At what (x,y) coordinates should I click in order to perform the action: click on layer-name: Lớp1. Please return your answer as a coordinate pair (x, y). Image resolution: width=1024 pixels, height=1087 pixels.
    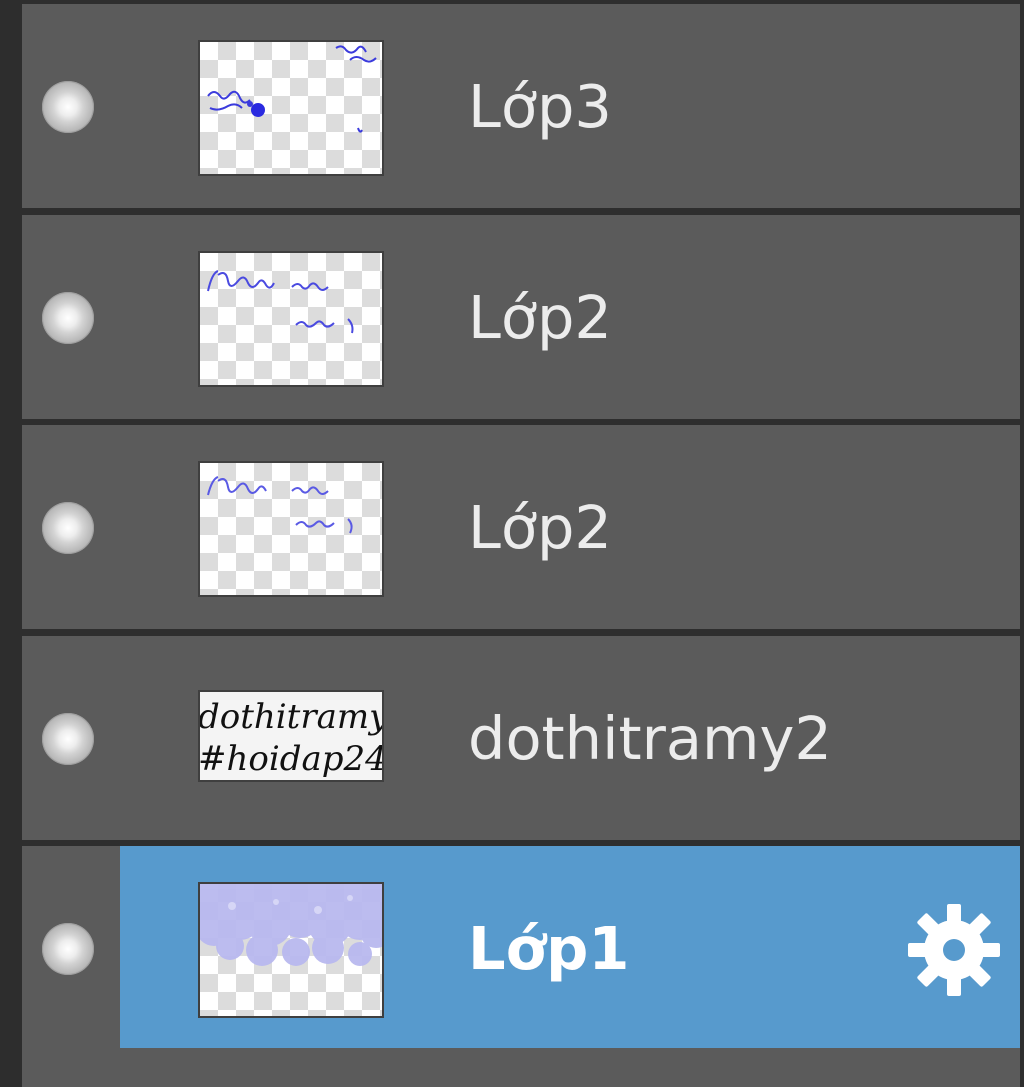
    Looking at the image, I should click on (549, 948).